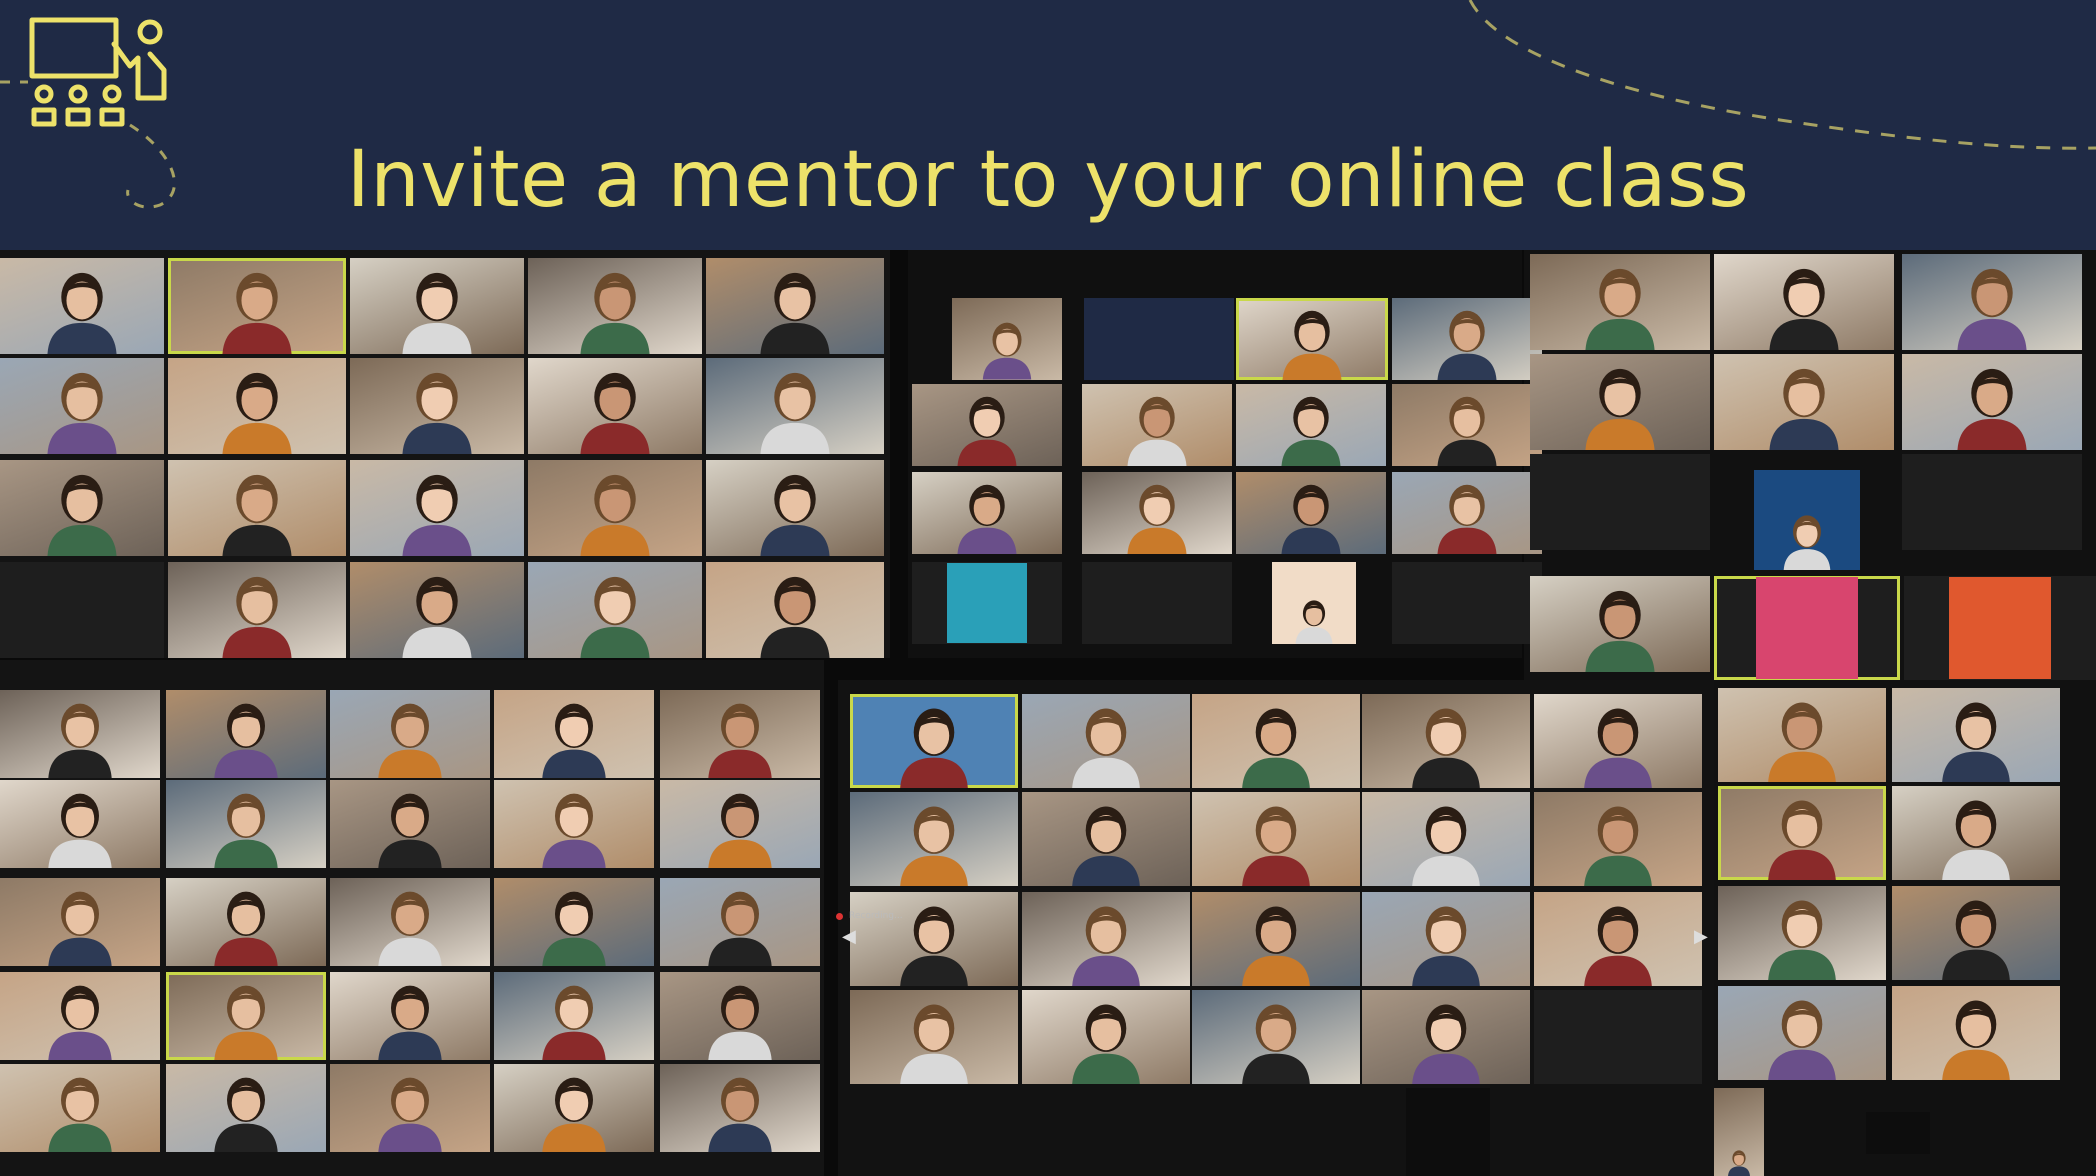  I want to click on previous-page-arrow-icon: ◀, so click(849, 936).